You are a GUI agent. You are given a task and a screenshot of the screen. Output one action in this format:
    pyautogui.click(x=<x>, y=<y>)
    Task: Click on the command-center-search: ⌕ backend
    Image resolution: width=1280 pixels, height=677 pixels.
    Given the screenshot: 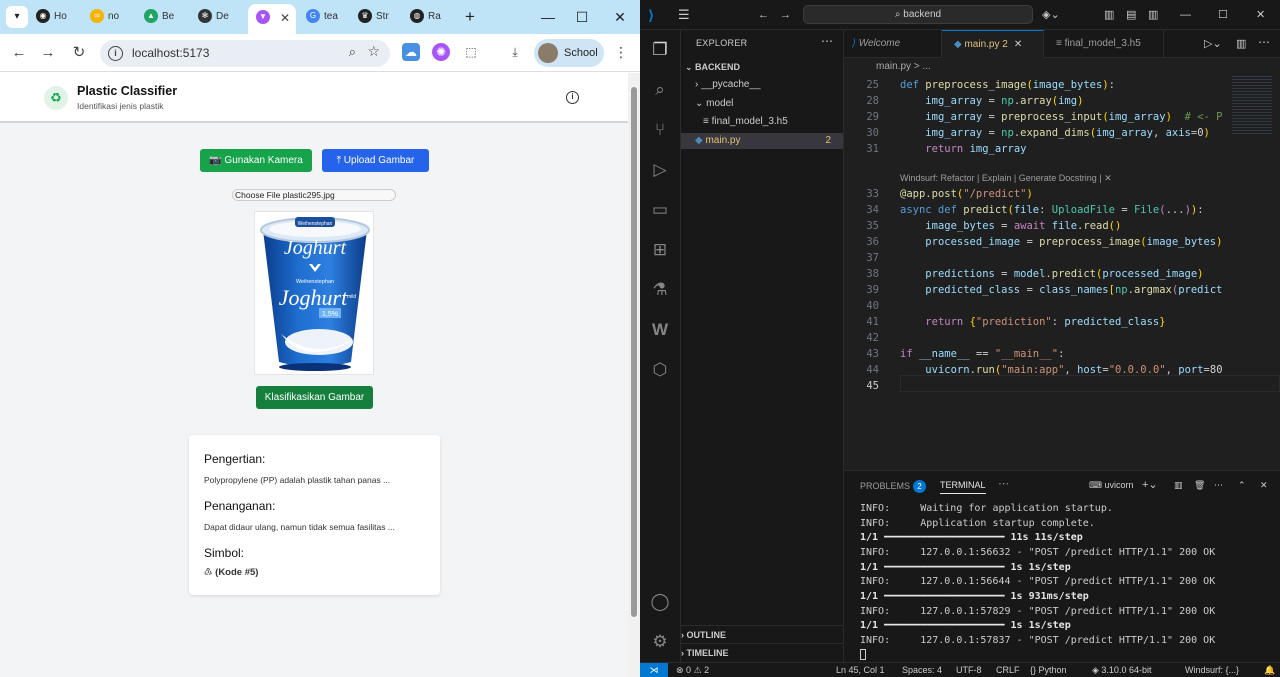 What is the action you would take?
    pyautogui.click(x=918, y=14)
    